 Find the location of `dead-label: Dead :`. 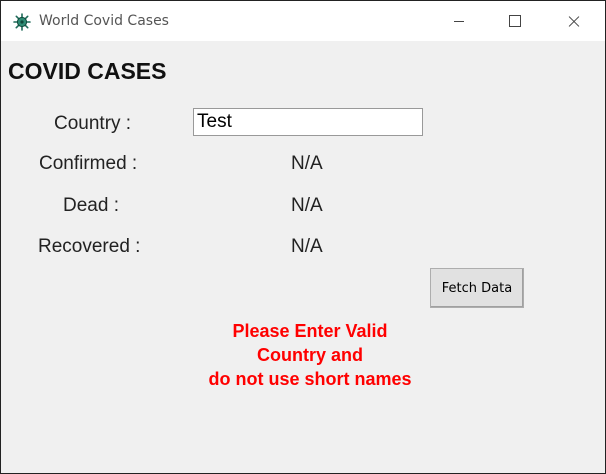

dead-label: Dead : is located at coordinates (91, 205).